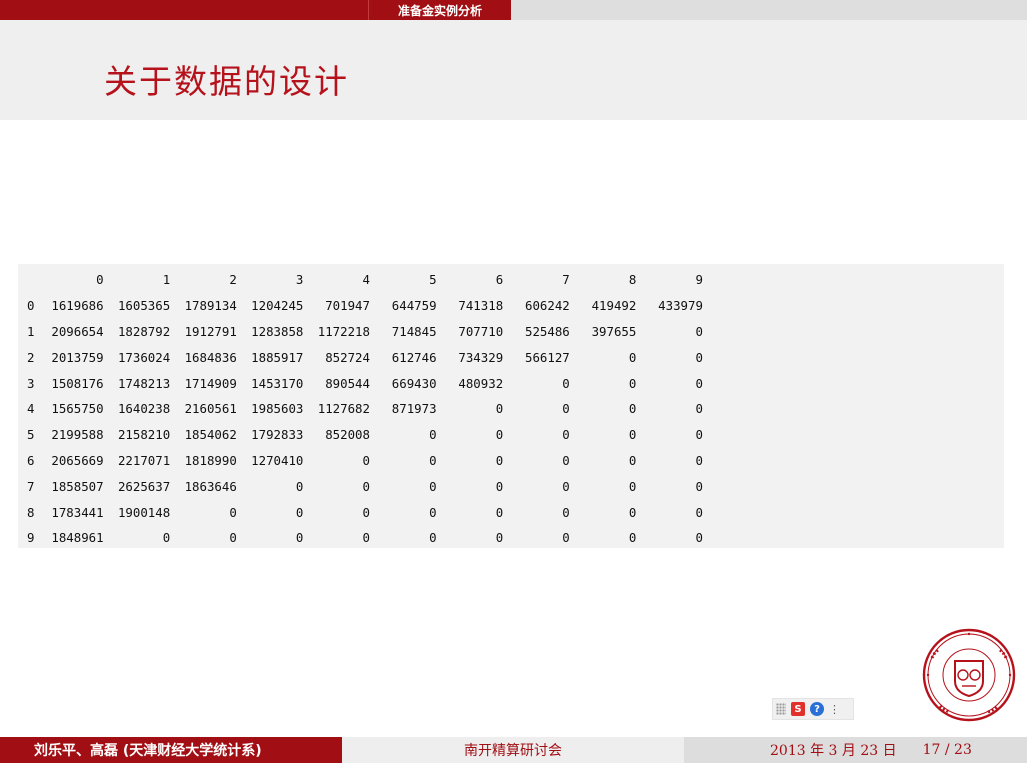  What do you see at coordinates (365, 486) in the screenshot?
I see `table-row: 7 1858507 2625637 1863646 0 0 0 0 0 0 0` at bounding box center [365, 486].